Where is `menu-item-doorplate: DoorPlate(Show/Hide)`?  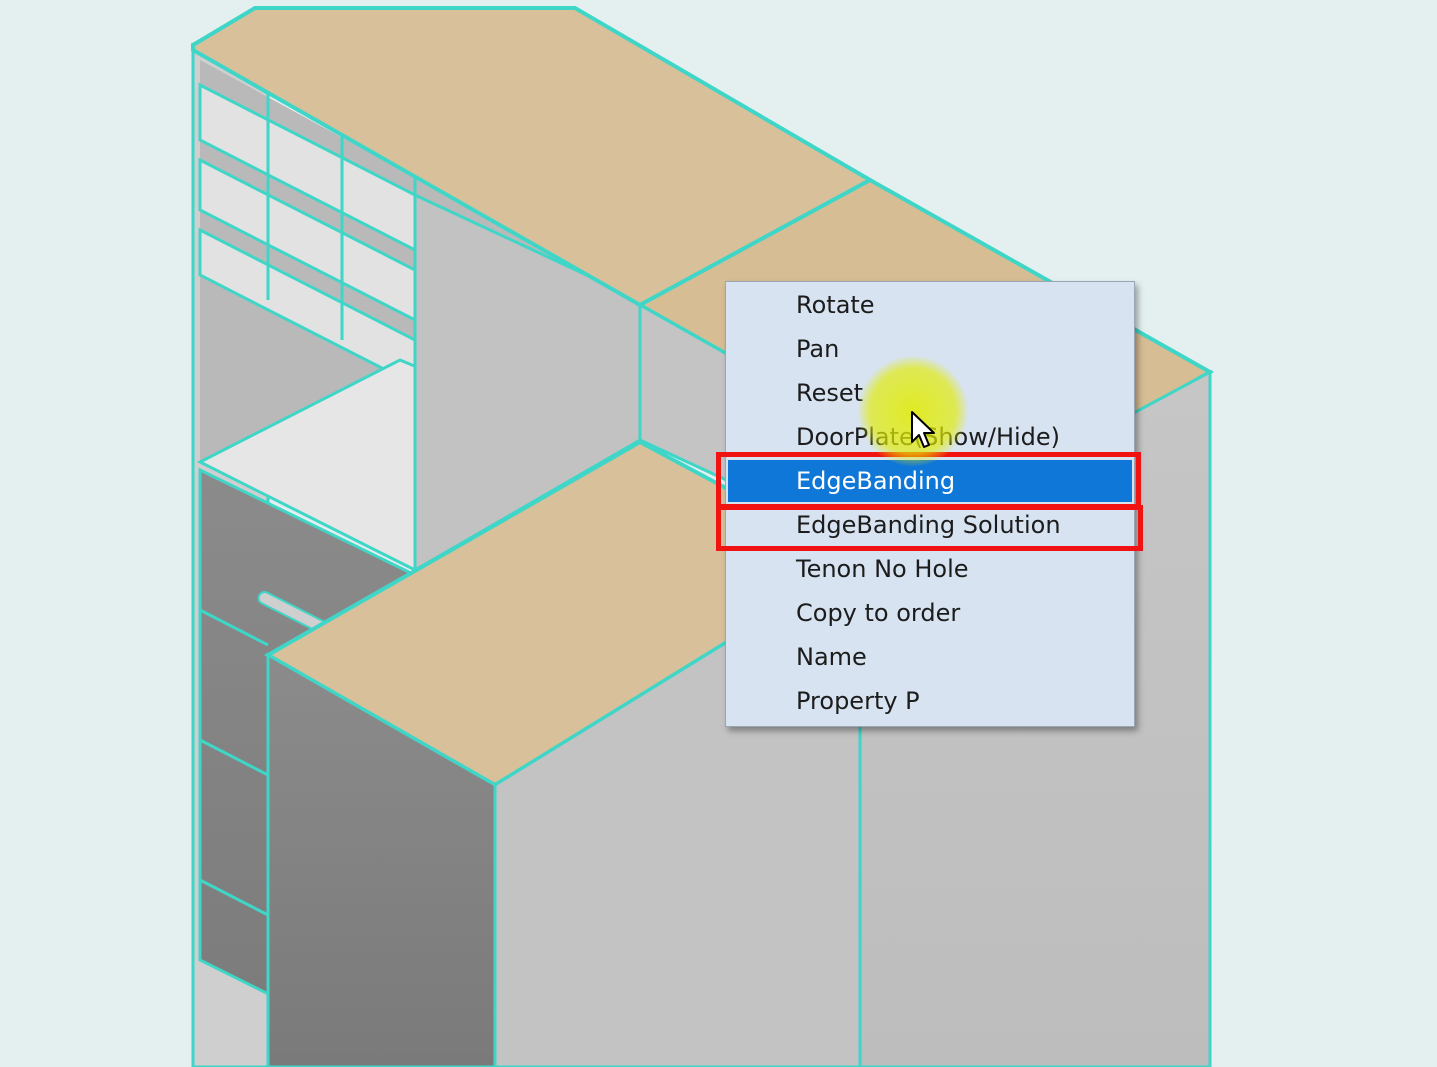
menu-item-doorplate: DoorPlate(Show/Hide) is located at coordinates (930, 437).